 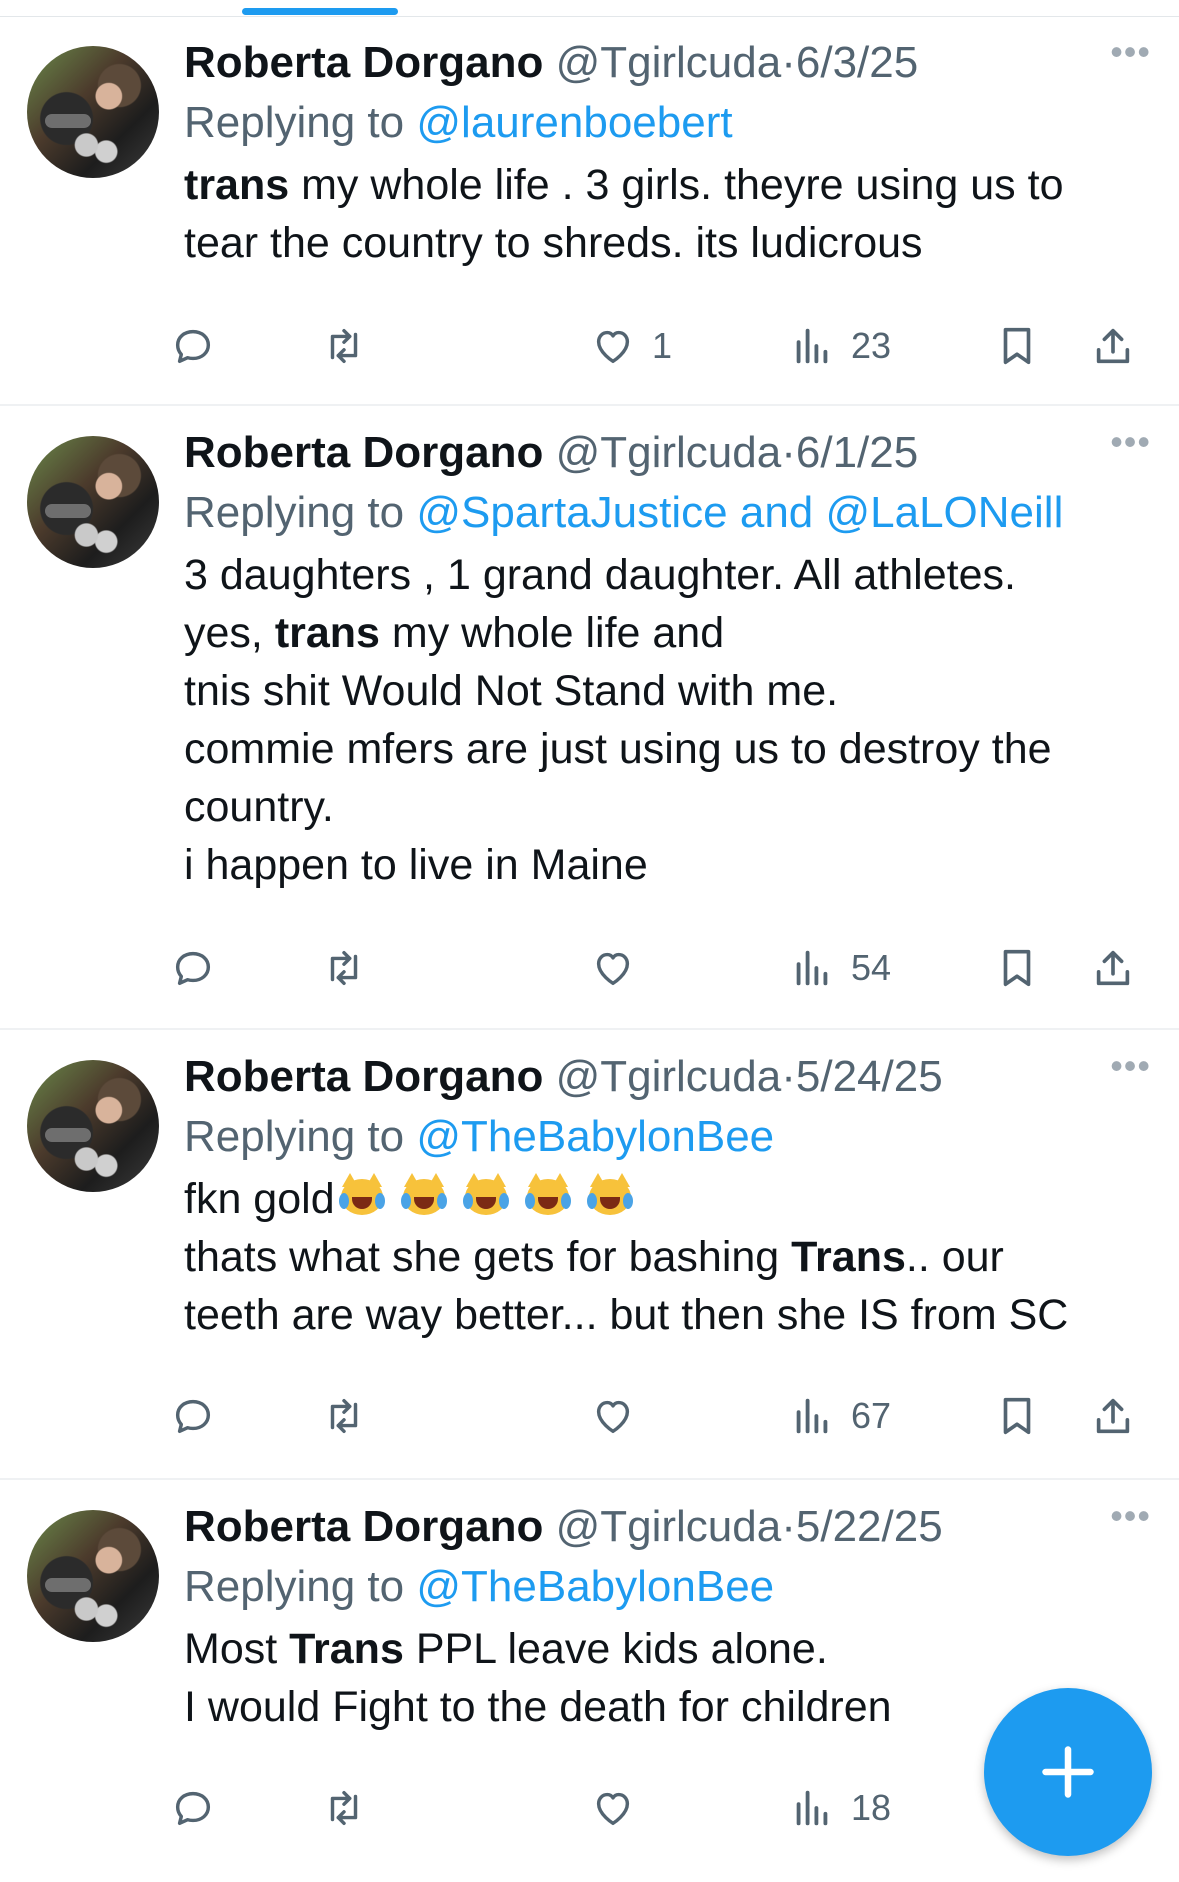 What do you see at coordinates (869, 1076) in the screenshot?
I see `tweet-date: 5/24/25` at bounding box center [869, 1076].